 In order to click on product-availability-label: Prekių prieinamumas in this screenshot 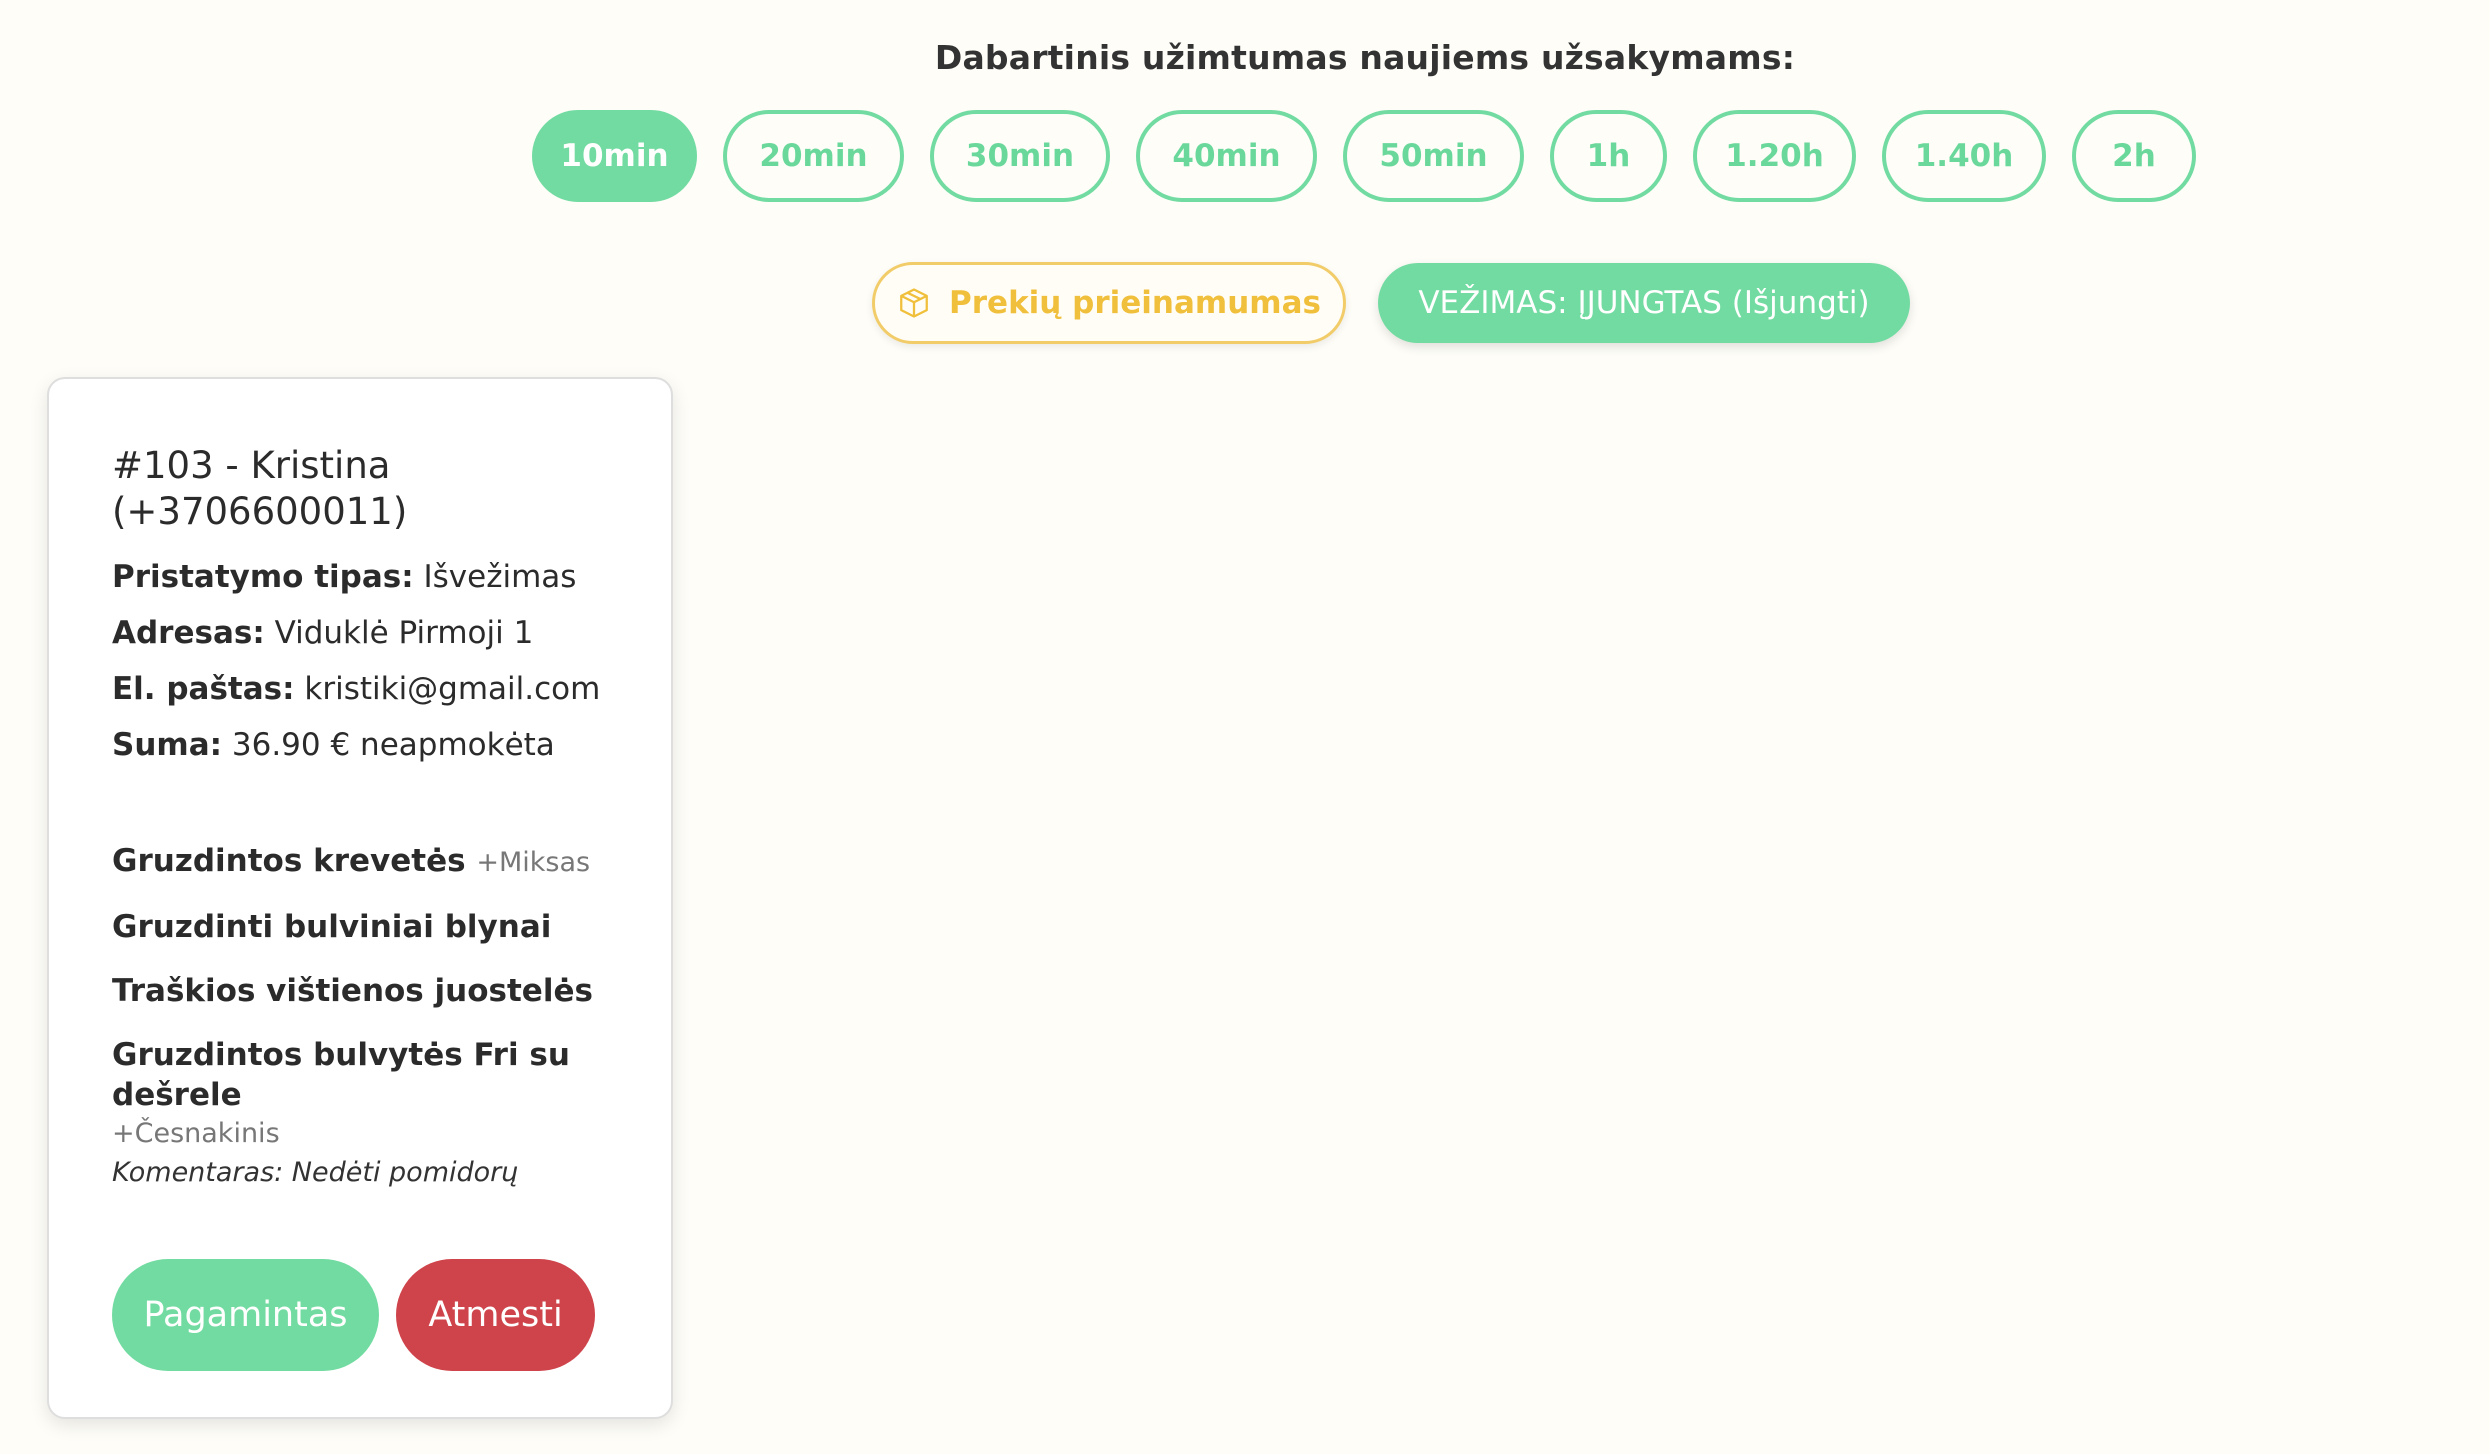, I will do `click(1135, 303)`.